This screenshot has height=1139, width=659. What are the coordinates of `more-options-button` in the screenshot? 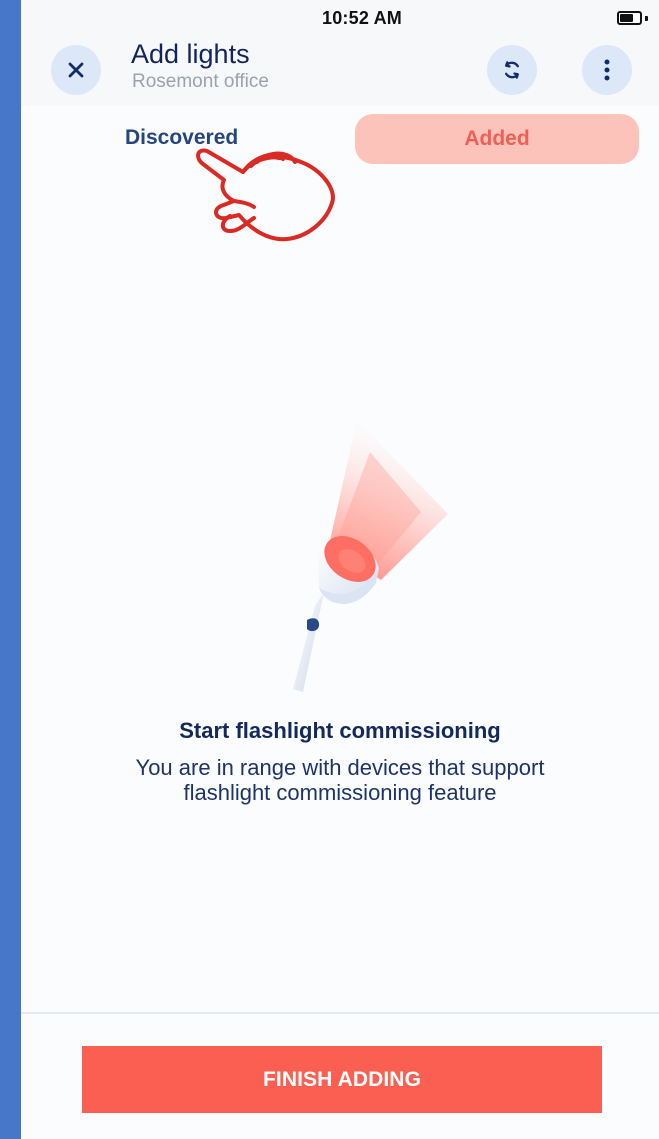 It's located at (607, 70).